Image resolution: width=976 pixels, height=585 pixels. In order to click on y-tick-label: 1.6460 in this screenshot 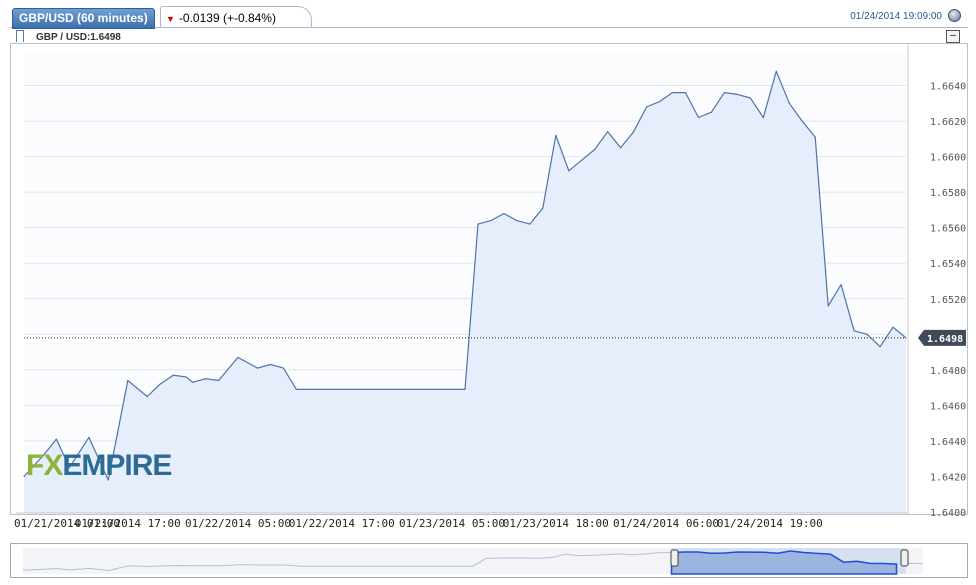, I will do `click(948, 406)`.